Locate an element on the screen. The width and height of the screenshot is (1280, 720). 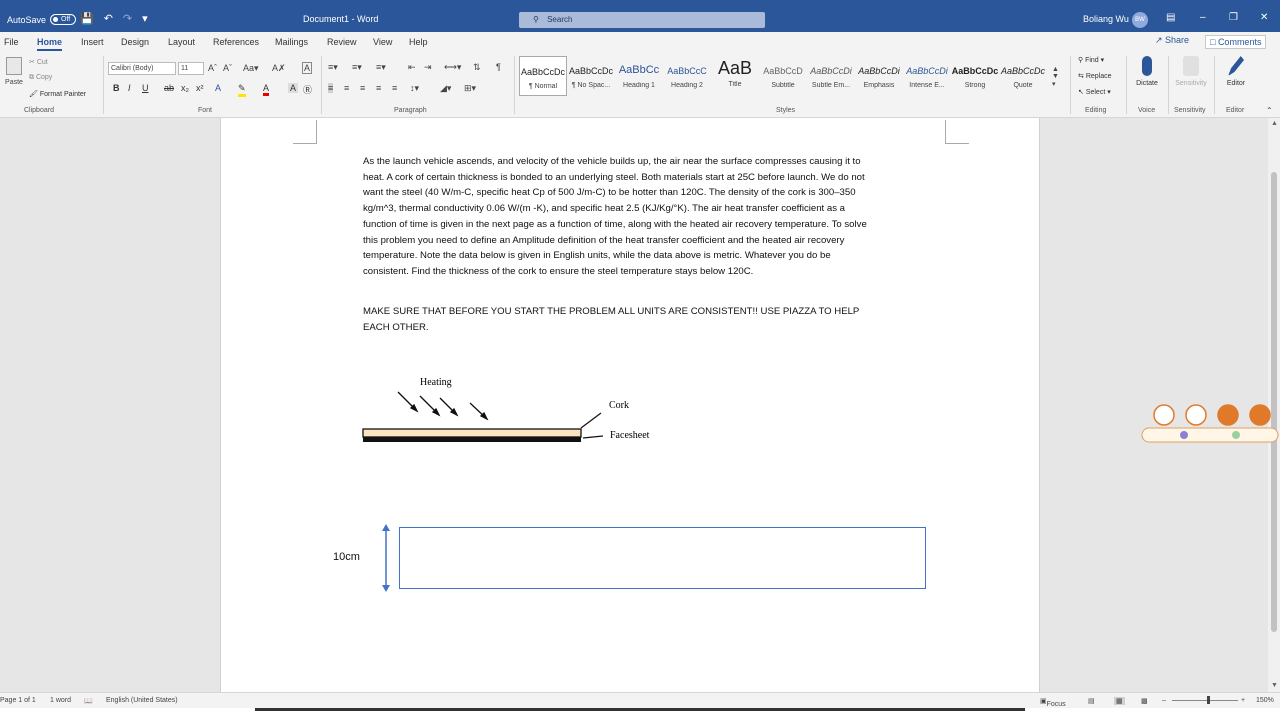
zoom-in-icon: + is located at coordinates (1243, 700).